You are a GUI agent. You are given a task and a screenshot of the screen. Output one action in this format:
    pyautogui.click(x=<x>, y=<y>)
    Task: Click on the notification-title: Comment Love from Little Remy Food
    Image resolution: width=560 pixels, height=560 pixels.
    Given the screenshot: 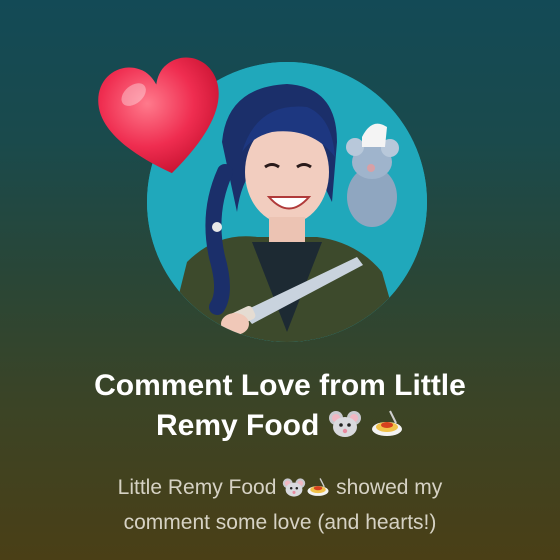 What is the action you would take?
    pyautogui.click(x=280, y=408)
    